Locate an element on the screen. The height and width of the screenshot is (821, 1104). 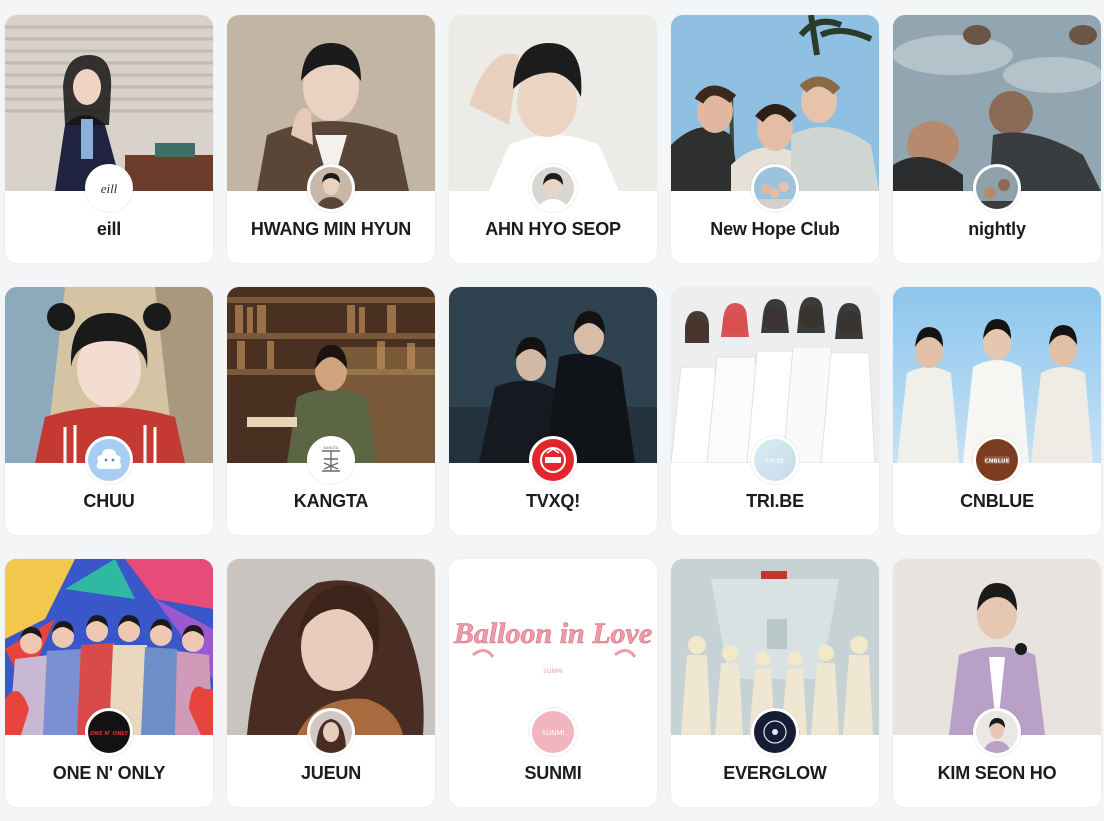
artist-card-jueun: JUEUN is located at coordinates (331, 683).